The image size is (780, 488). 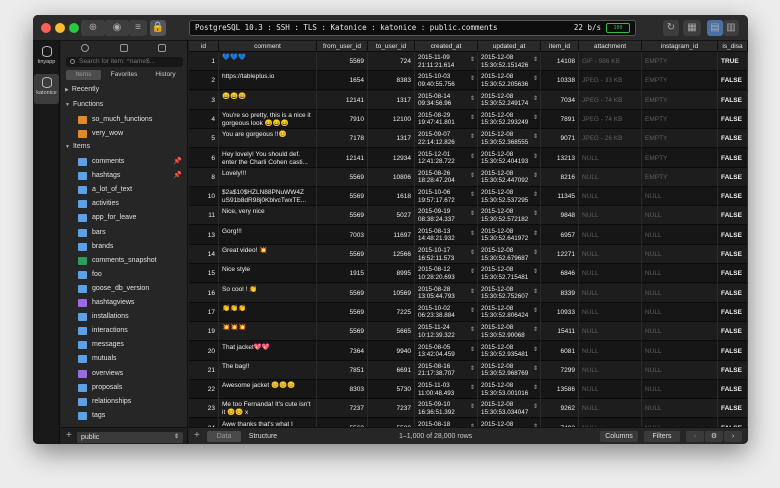 I want to click on cell-comment: 💙💙💙, so click(x=268, y=61).